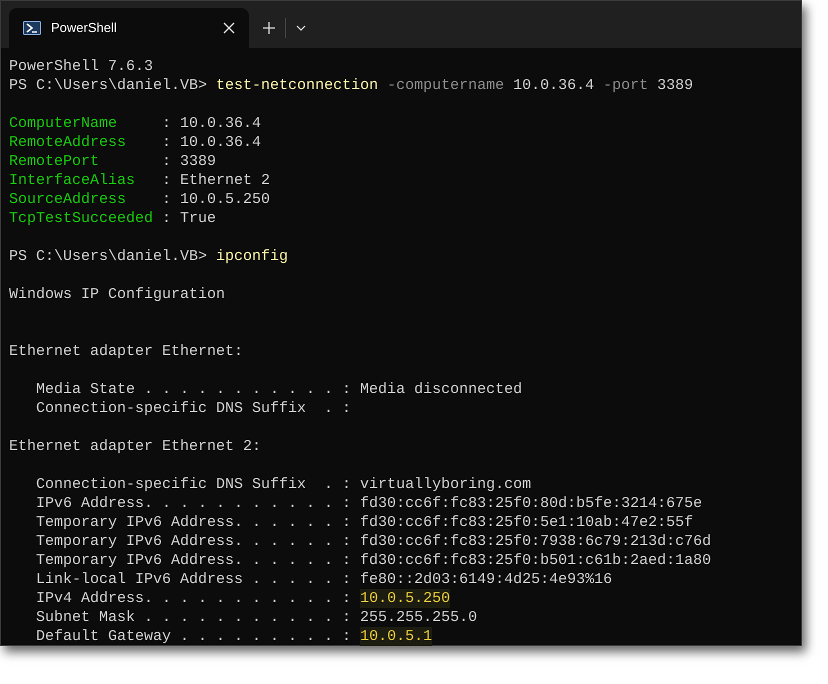  What do you see at coordinates (63, 123) in the screenshot?
I see `terminal-text: ComputerName` at bounding box center [63, 123].